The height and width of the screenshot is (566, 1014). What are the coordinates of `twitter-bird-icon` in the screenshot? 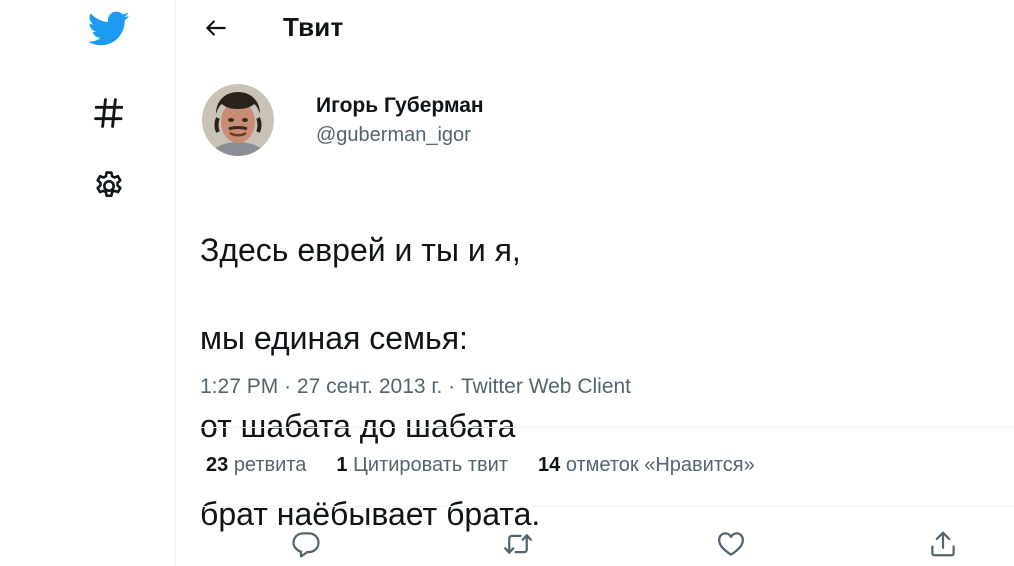 It's located at (109, 28).